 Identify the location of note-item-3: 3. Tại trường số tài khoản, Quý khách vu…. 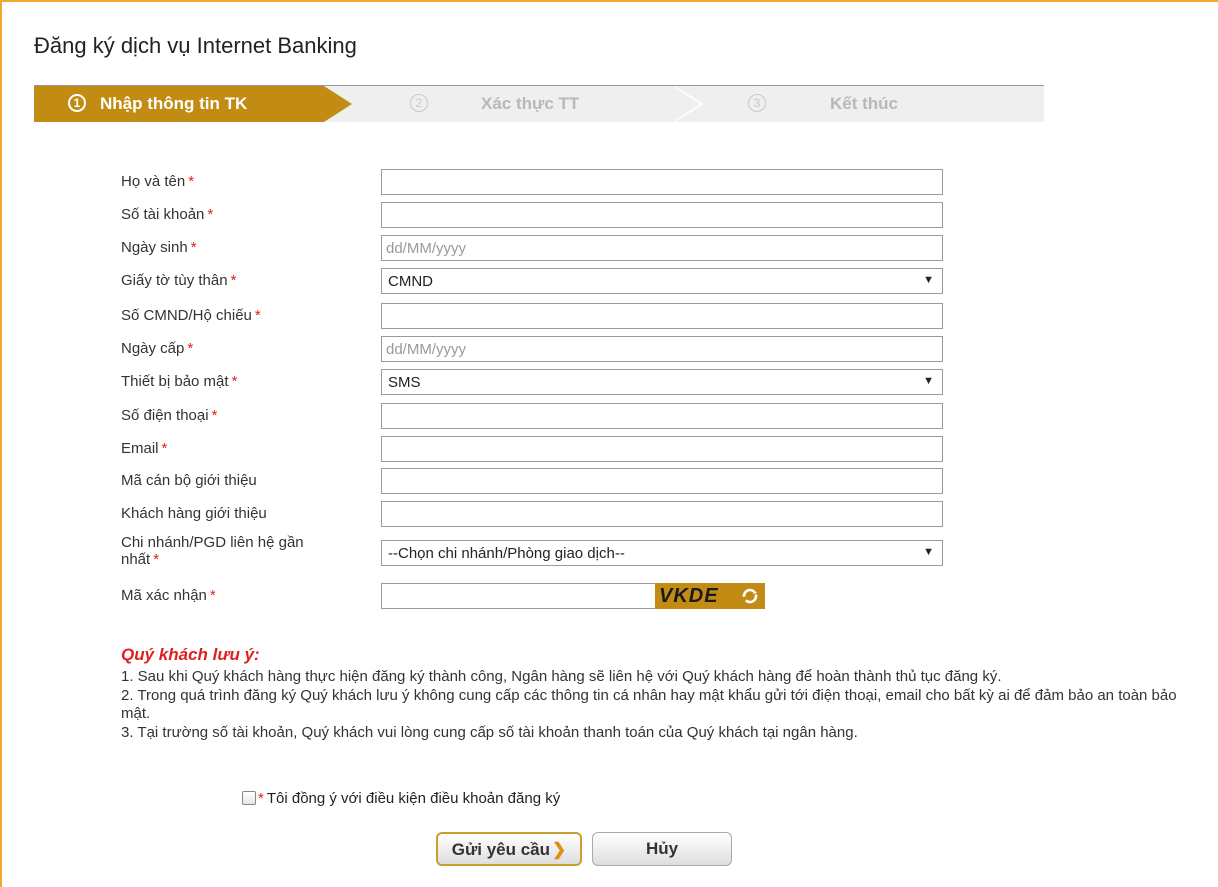
(489, 732).